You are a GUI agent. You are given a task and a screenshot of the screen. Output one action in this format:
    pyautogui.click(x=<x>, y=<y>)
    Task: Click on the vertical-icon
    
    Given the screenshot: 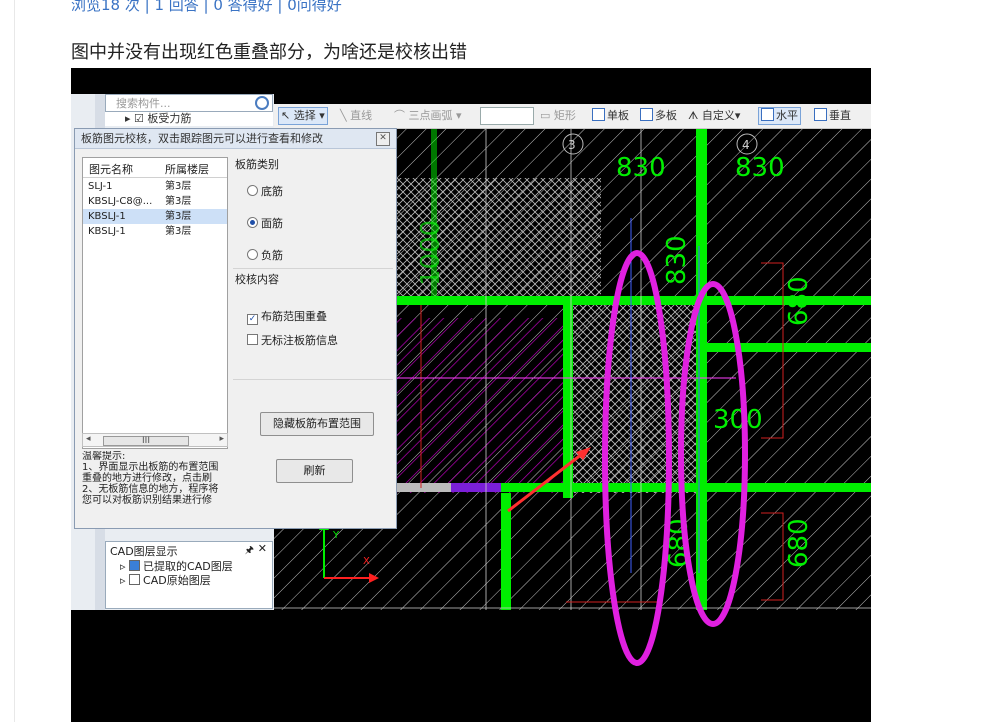 What is the action you would take?
    pyautogui.click(x=820, y=114)
    